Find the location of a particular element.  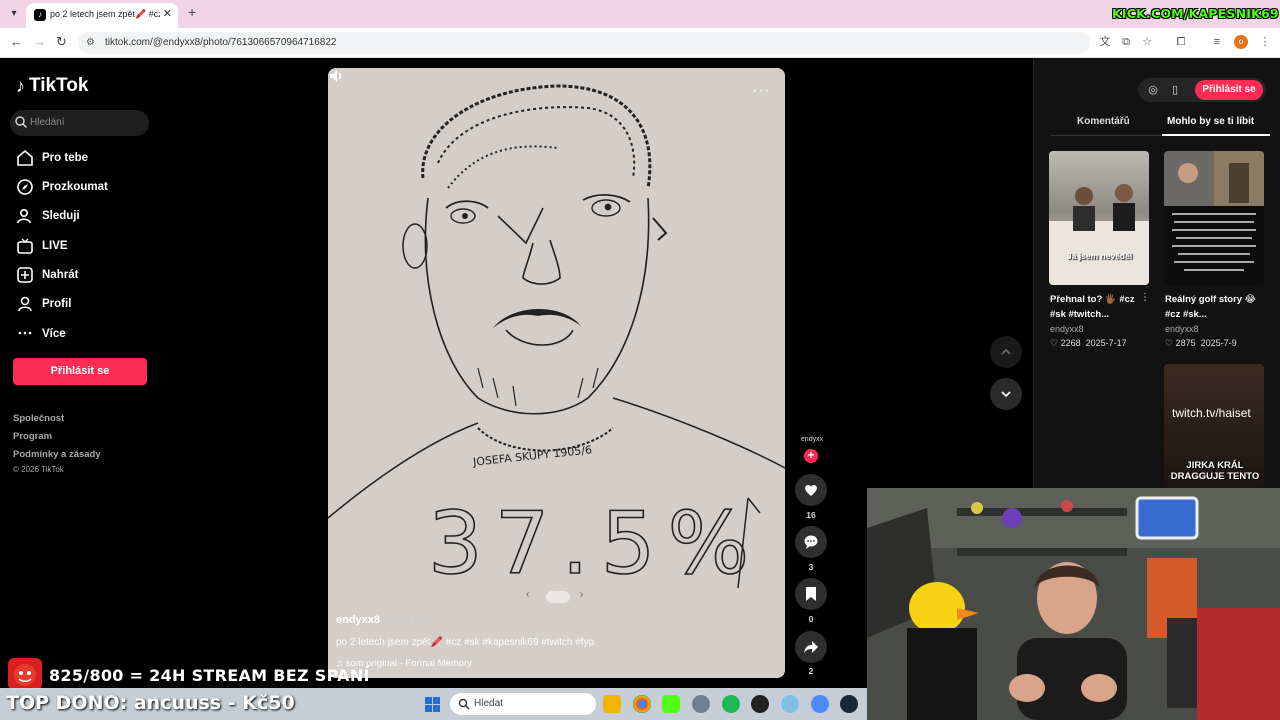

emote-icon is located at coordinates (25, 674).